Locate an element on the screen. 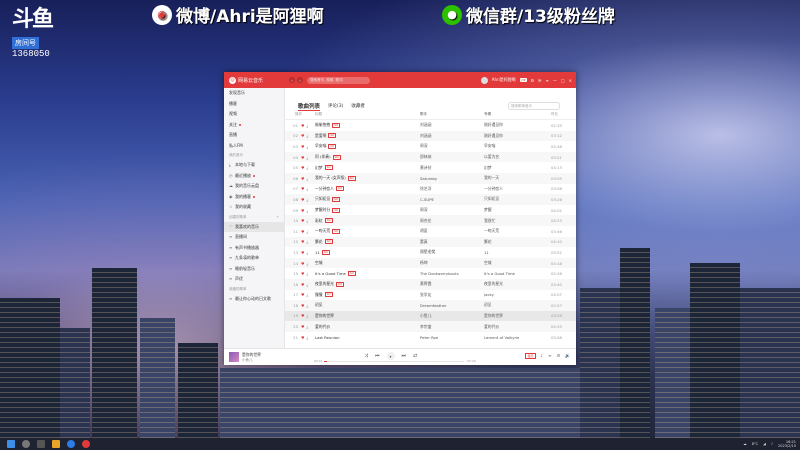  col-title: 标题 is located at coordinates (367, 114).